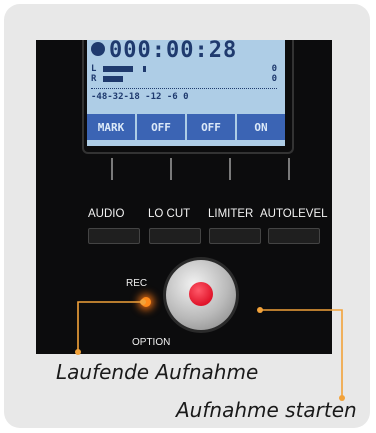 Image resolution: width=376 pixels, height=433 pixels. I want to click on leader-end-dot, so click(78, 352).